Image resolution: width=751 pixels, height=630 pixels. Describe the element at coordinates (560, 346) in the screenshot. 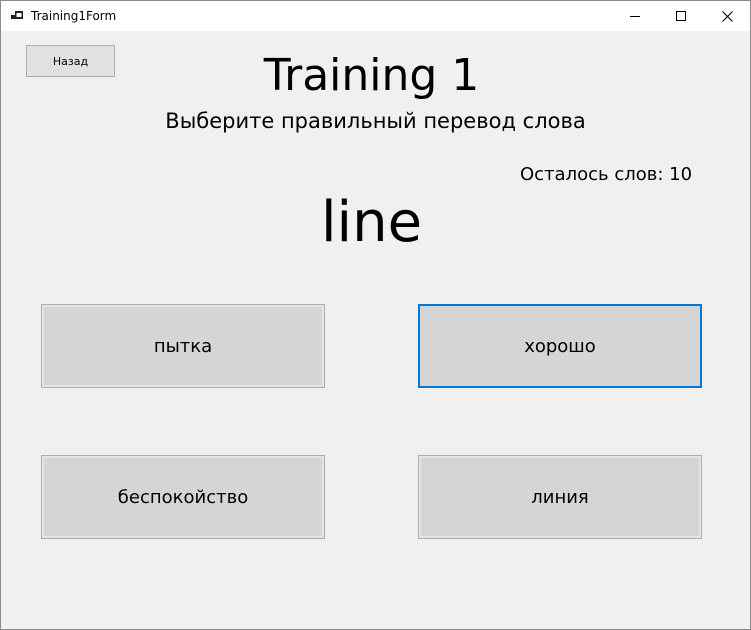

I see `answer-button-2: хорошо` at that location.